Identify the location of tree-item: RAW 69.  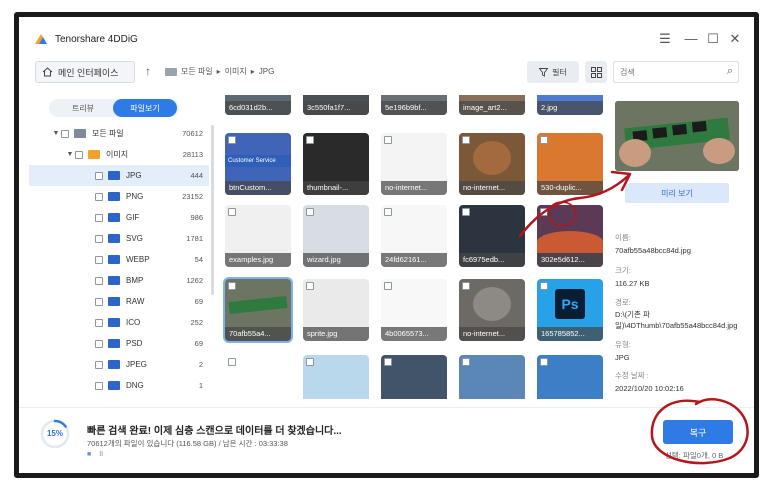
(119, 301).